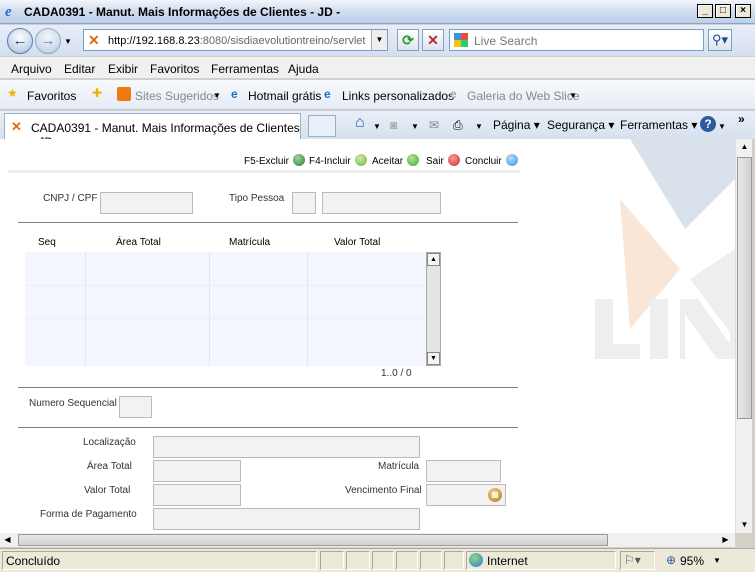 The height and width of the screenshot is (572, 755). I want to click on fav-suggested-sites: Sites Sugeridos, so click(177, 96).